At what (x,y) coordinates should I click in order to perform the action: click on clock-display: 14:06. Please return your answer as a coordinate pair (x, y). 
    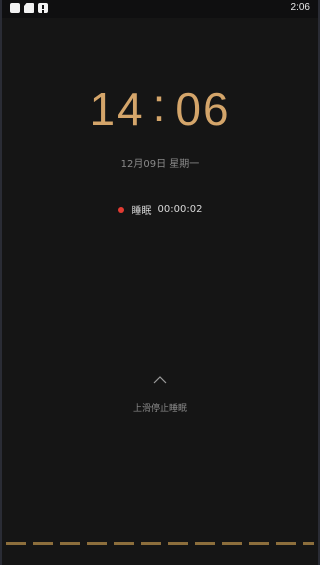
    Looking at the image, I should click on (160, 107).